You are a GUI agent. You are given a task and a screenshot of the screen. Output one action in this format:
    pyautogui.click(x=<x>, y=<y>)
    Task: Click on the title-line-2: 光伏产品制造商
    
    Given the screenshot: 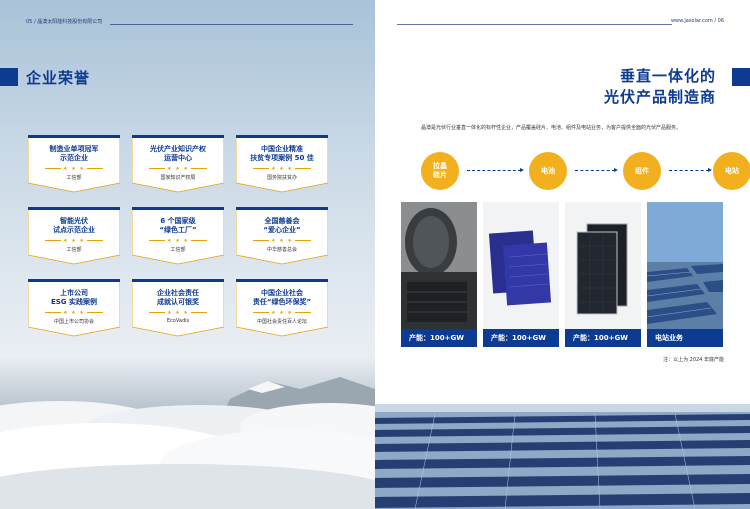 What is the action you would take?
    pyautogui.click(x=659, y=97)
    